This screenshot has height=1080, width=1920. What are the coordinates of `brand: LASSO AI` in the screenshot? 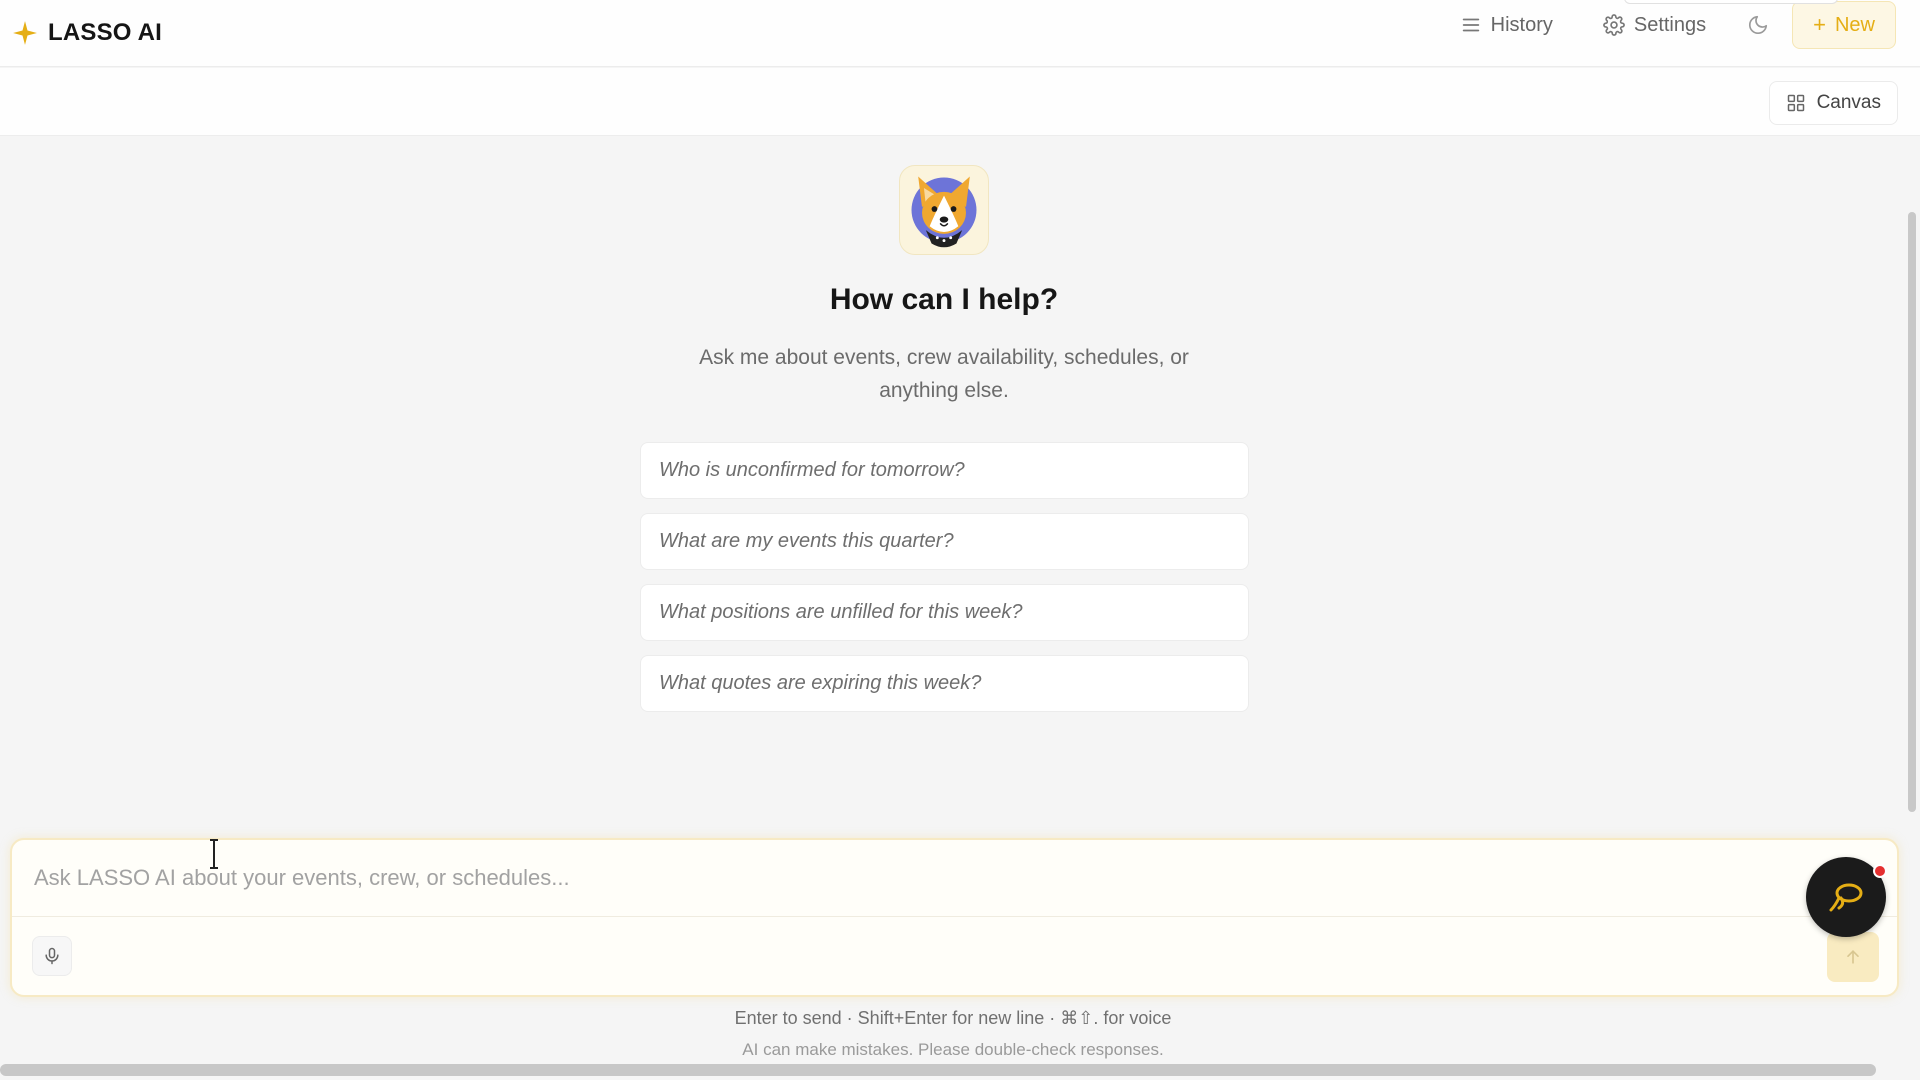 It's located at (87, 33).